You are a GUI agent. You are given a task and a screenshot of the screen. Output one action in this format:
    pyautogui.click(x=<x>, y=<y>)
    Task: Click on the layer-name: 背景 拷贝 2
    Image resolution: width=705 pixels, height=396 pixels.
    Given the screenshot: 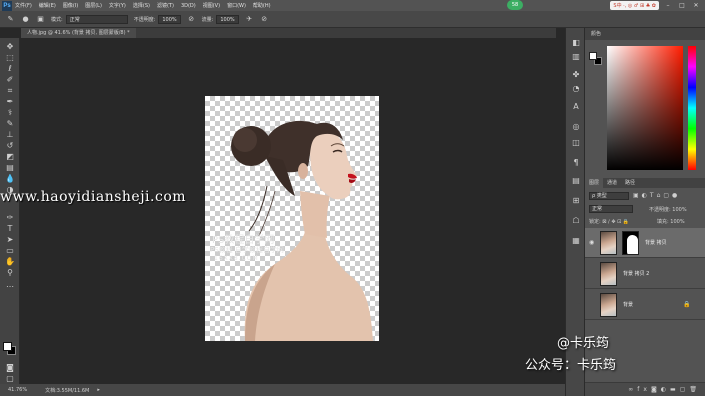 What is the action you would take?
    pyautogui.click(x=636, y=273)
    